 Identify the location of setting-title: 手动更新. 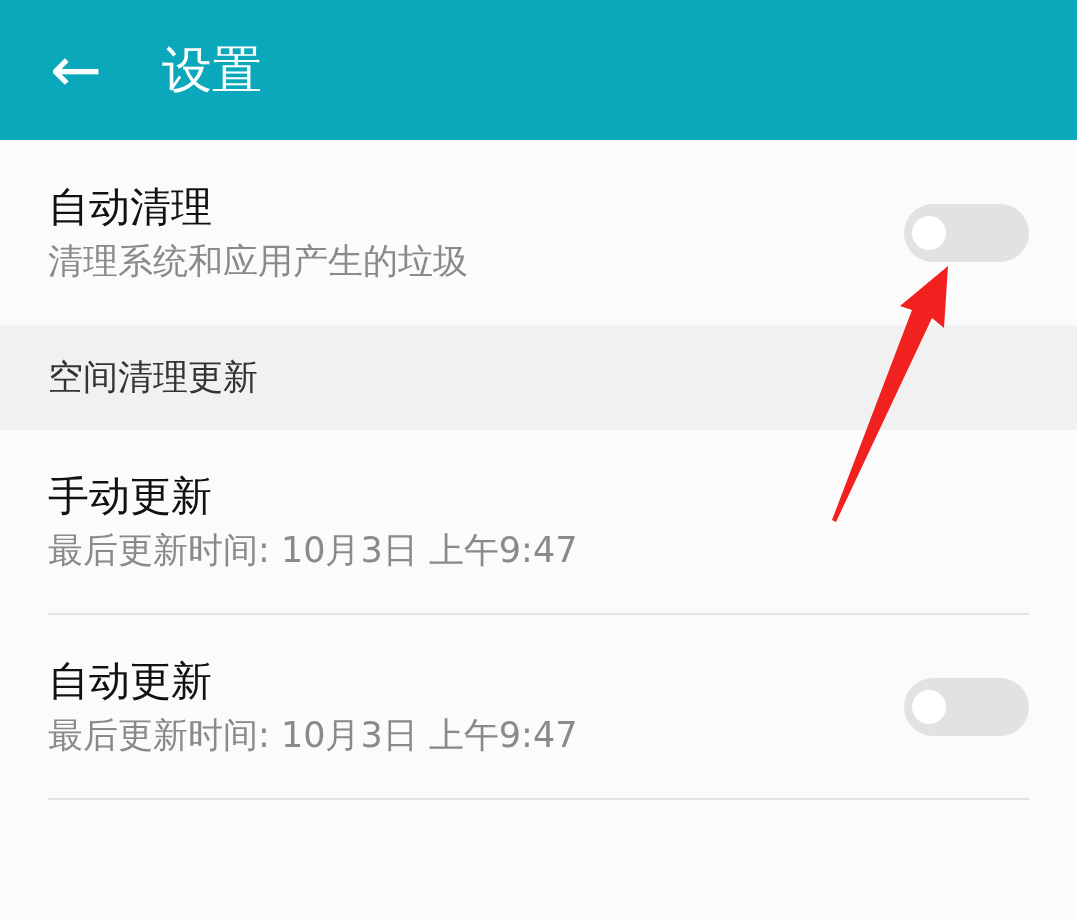
(130, 496).